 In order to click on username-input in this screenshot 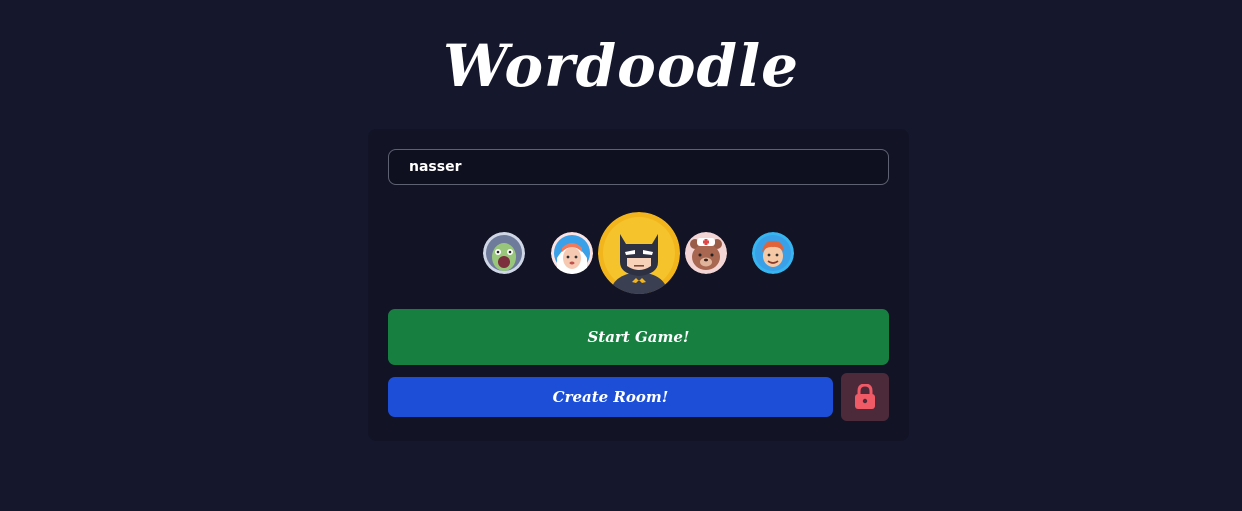, I will do `click(638, 167)`.